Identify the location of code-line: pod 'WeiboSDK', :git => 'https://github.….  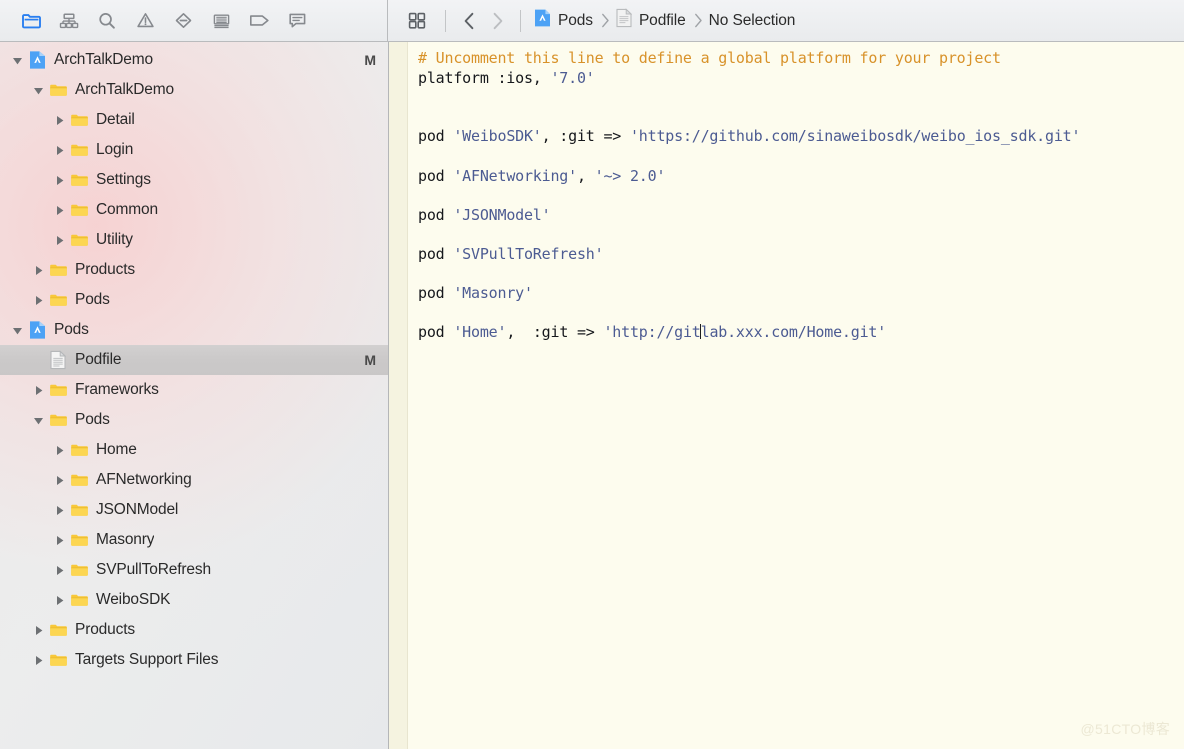
(801, 137).